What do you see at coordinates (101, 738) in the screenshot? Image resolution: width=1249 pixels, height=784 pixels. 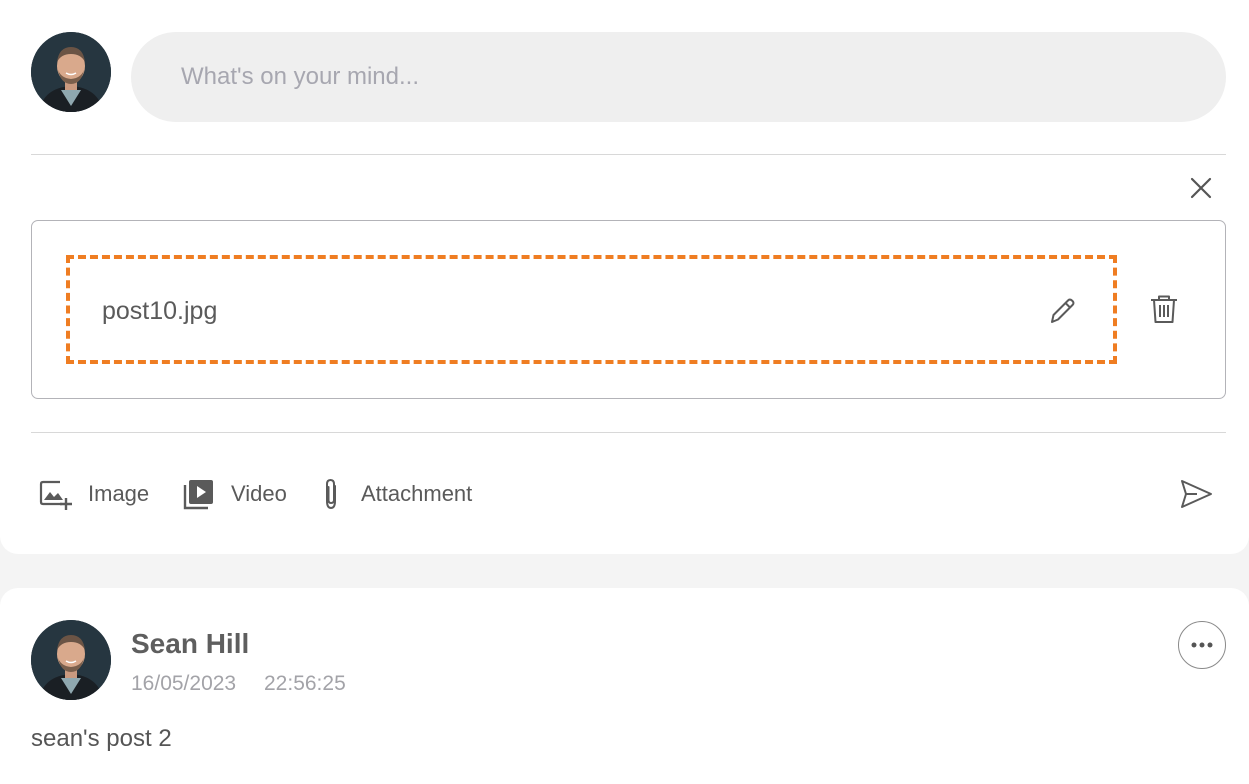 I see `post-body: sean's post 2` at bounding box center [101, 738].